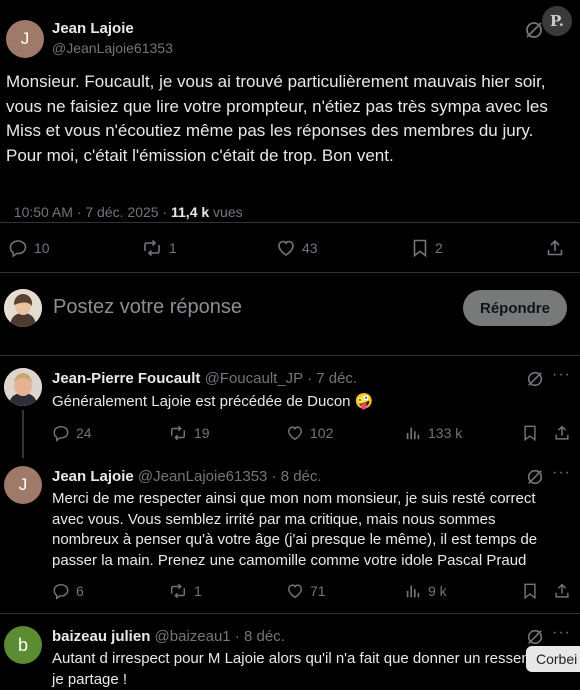  I want to click on like-count: 102, so click(322, 433).